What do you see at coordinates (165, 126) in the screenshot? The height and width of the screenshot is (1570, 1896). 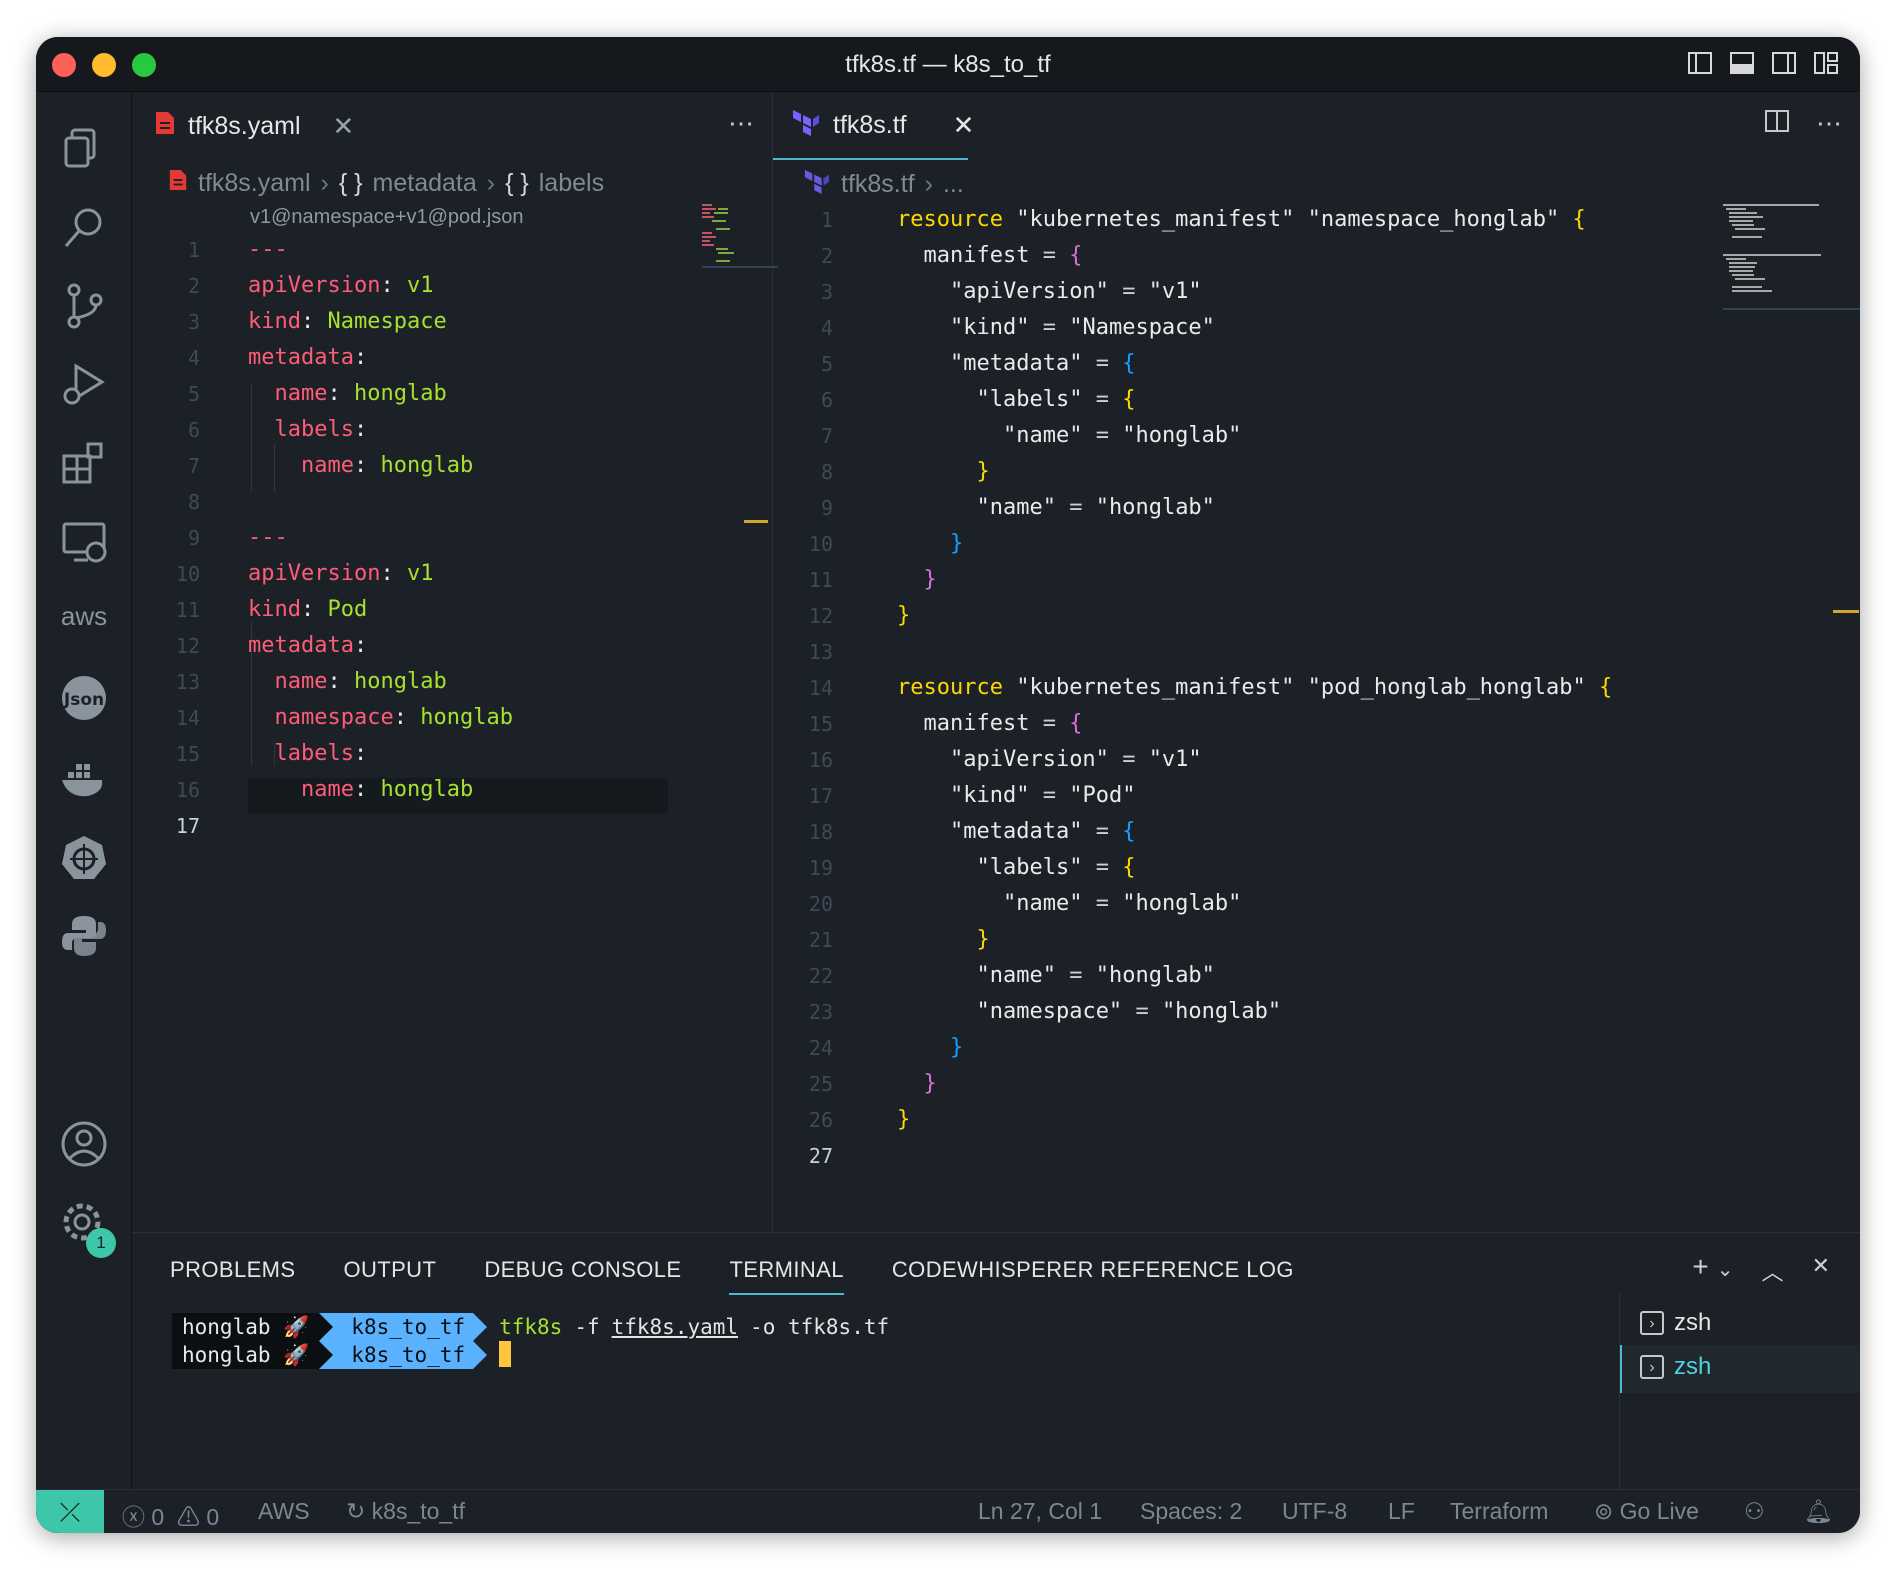 I see `yaml-file-icon` at bounding box center [165, 126].